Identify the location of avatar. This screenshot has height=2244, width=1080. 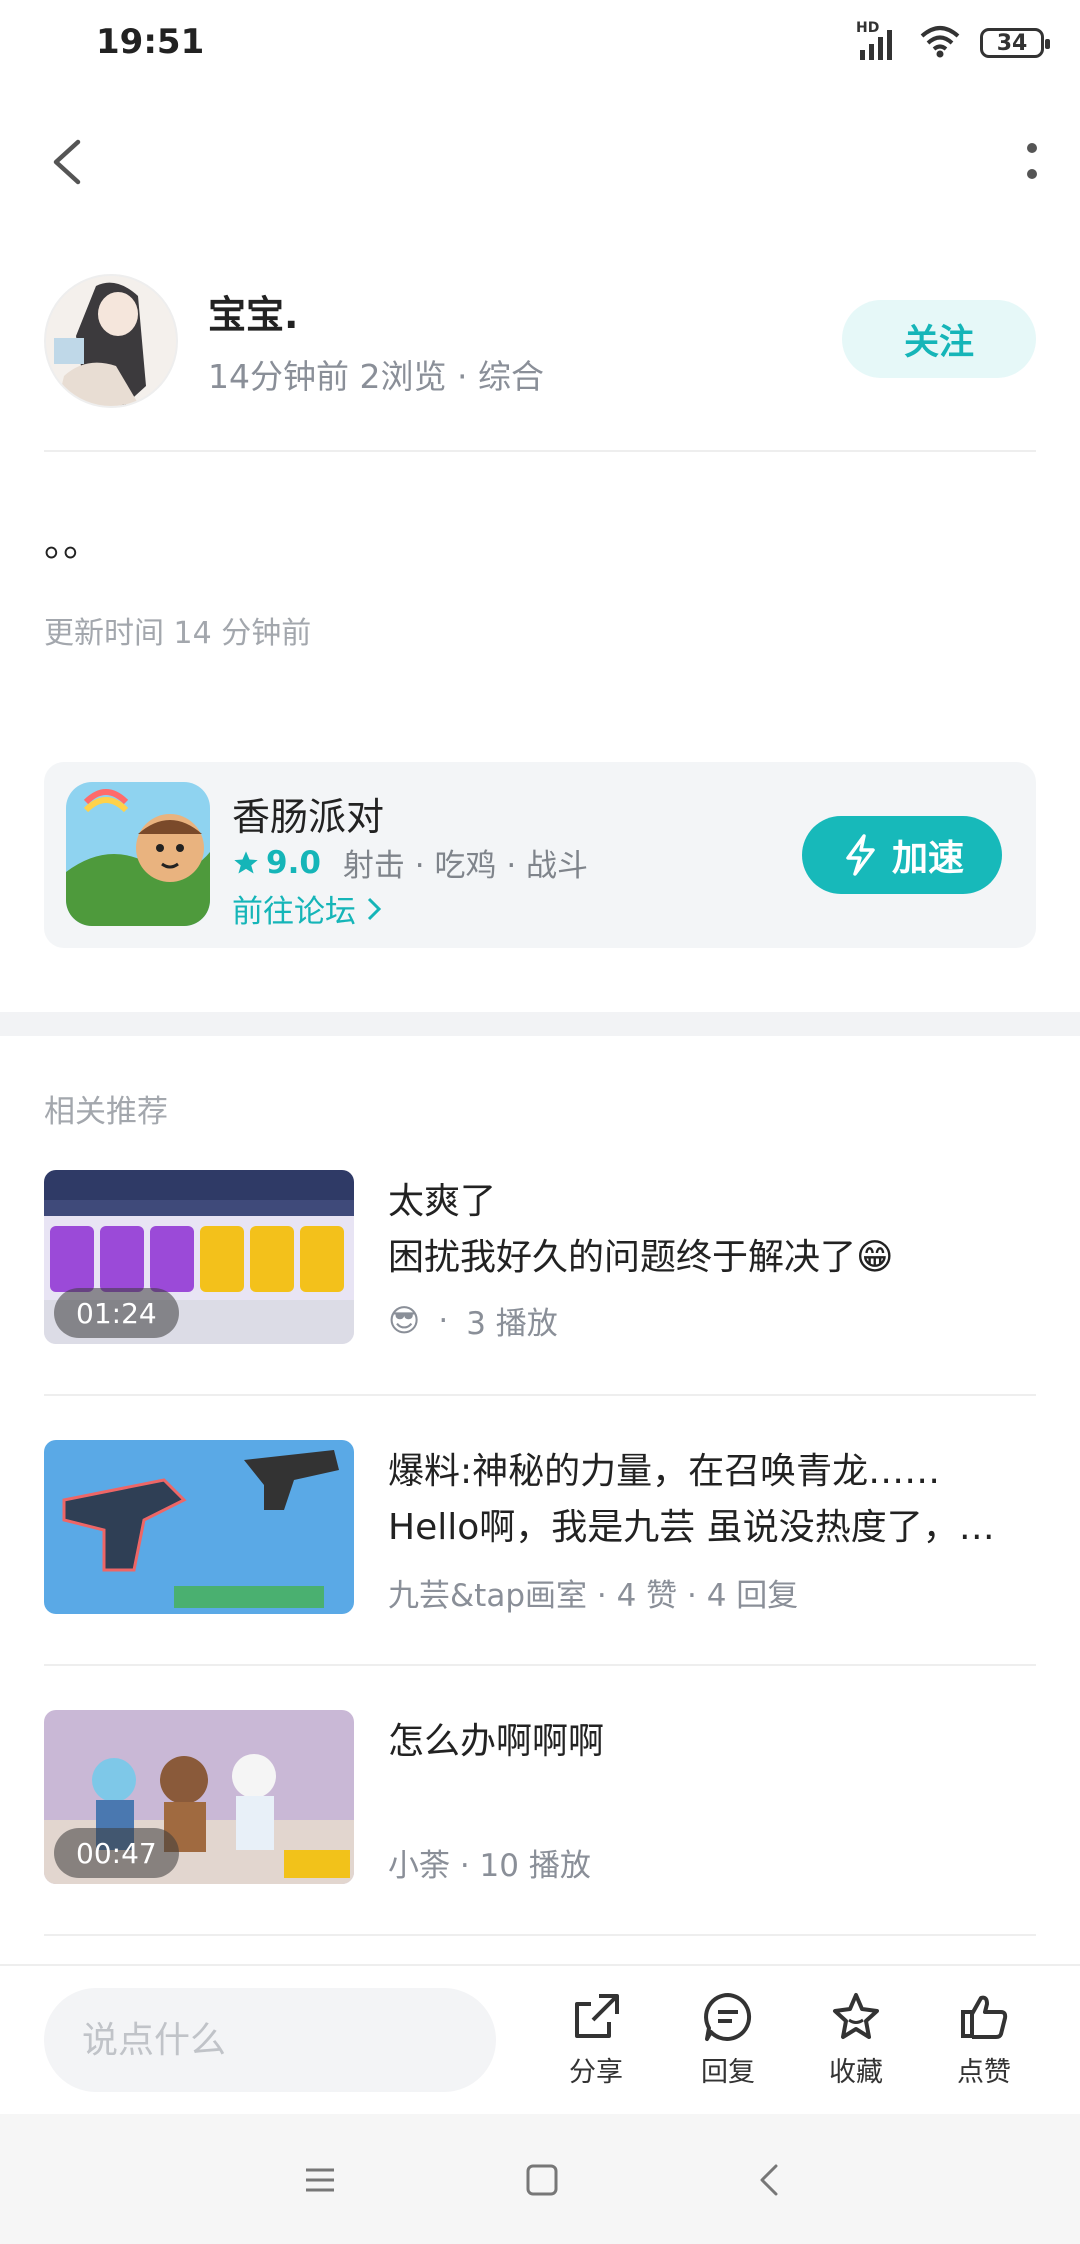
(111, 341).